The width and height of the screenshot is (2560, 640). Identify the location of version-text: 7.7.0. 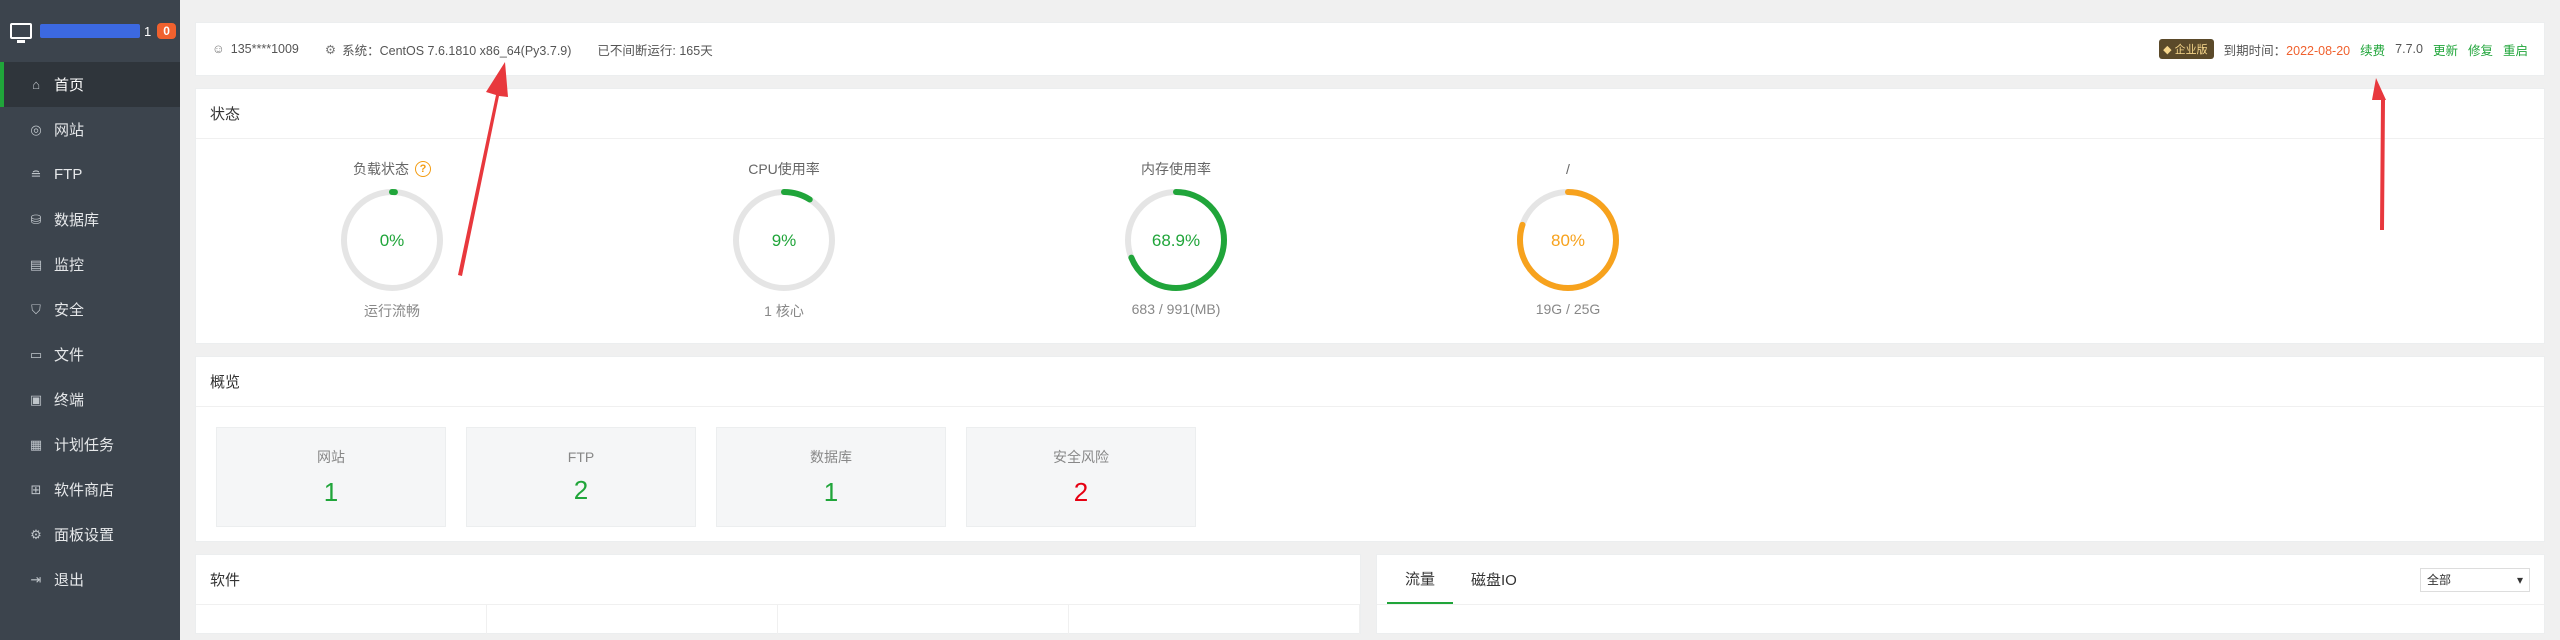
(2409, 49).